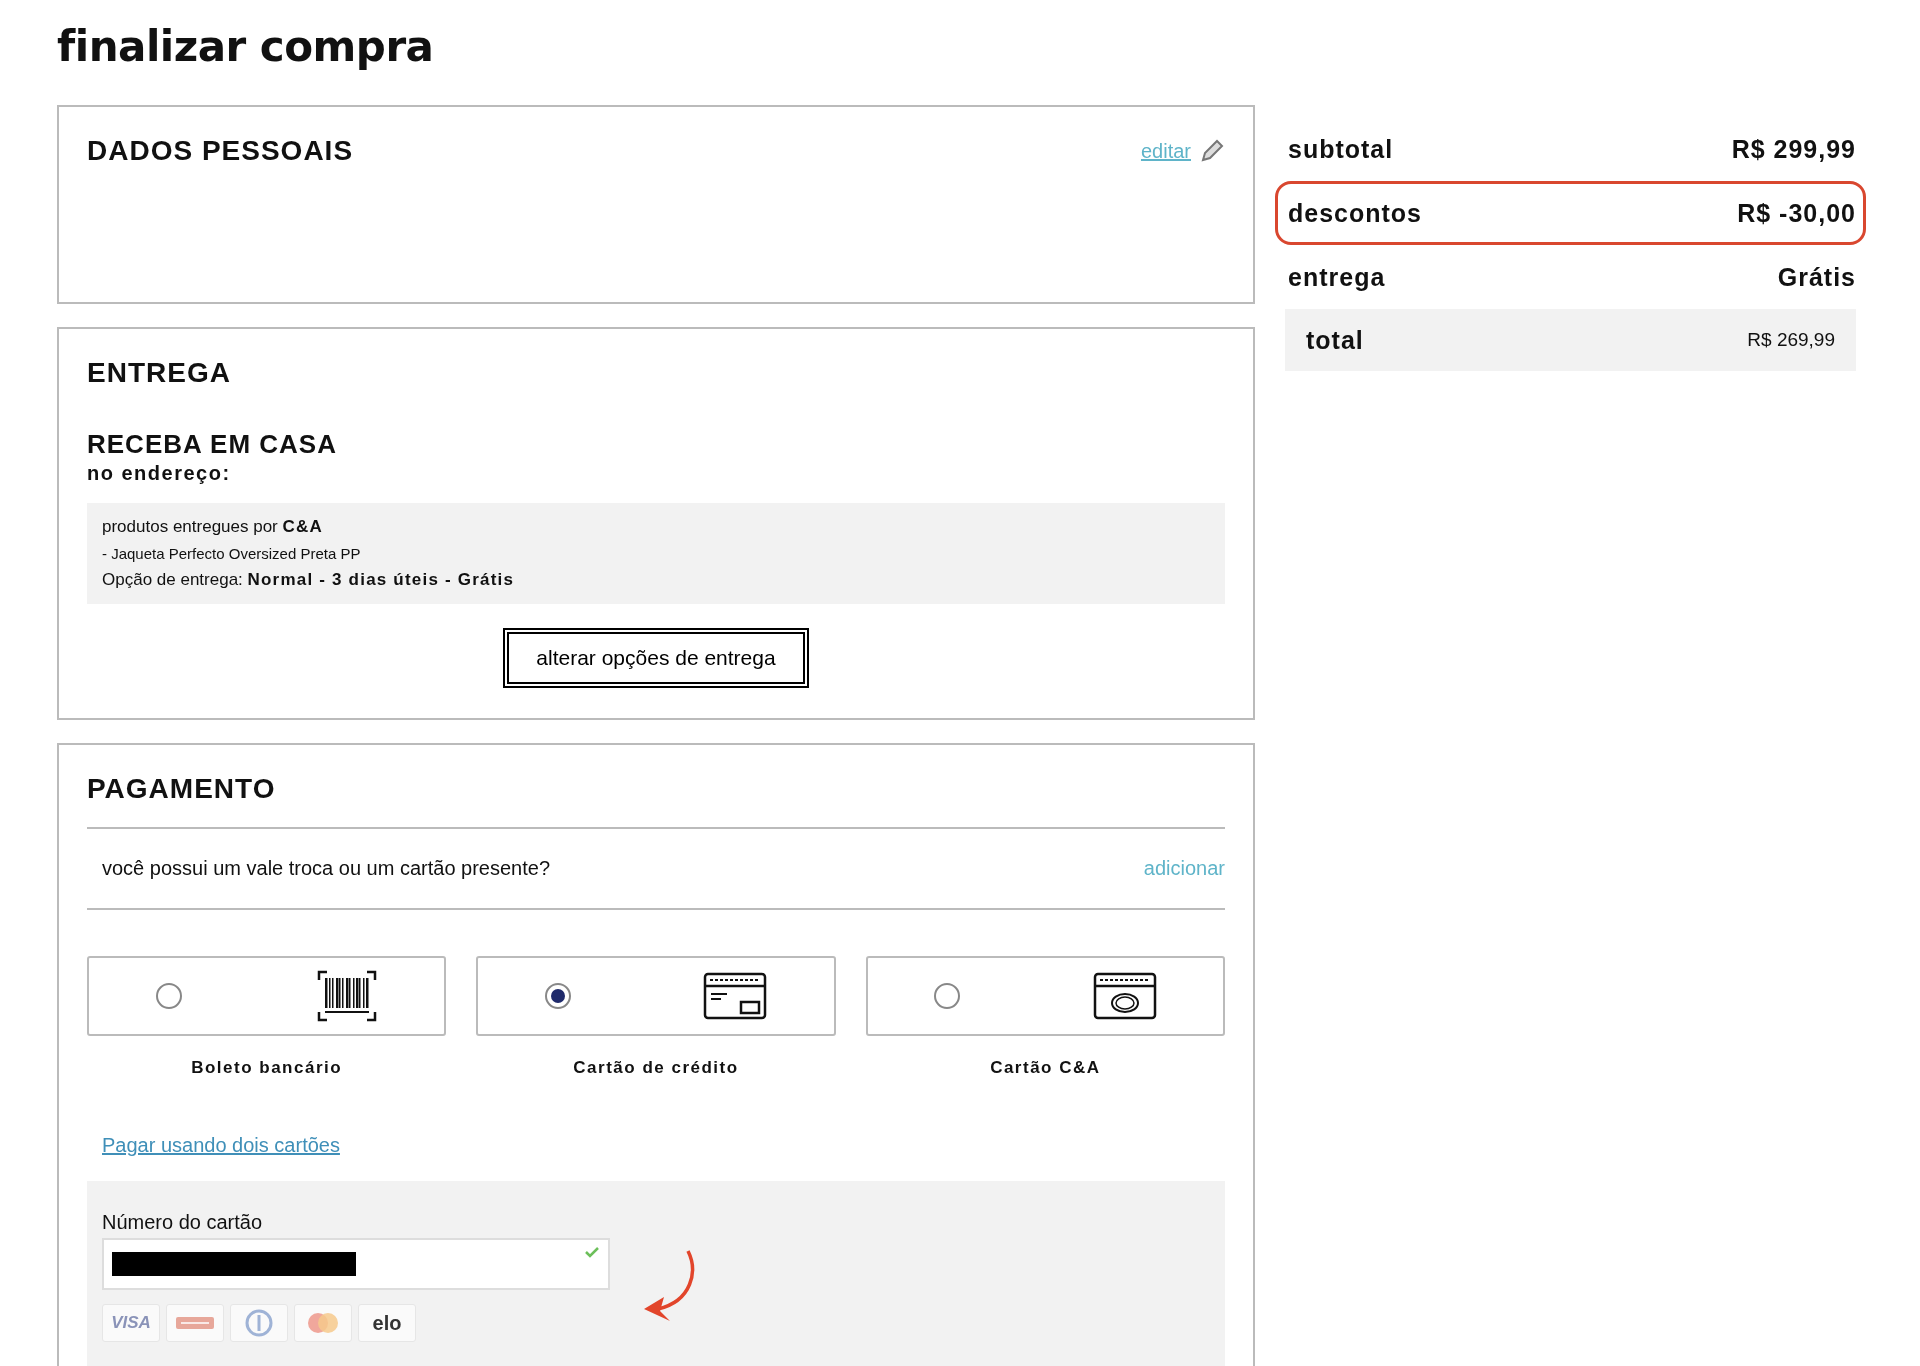 The height and width of the screenshot is (1366, 1920). Describe the element at coordinates (159, 473) in the screenshot. I see `address-label: no endereço:` at that location.